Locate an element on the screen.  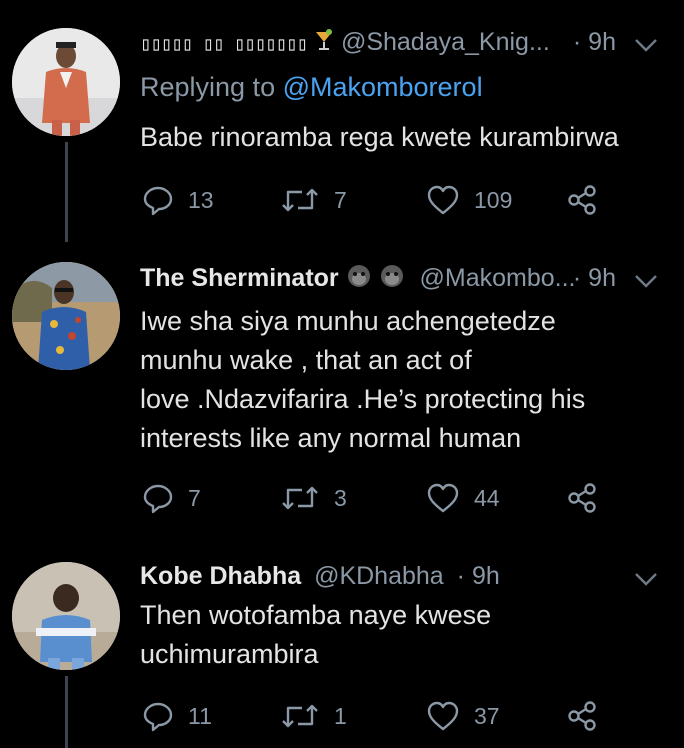
replying-prefix: Replying to is located at coordinates (211, 87).